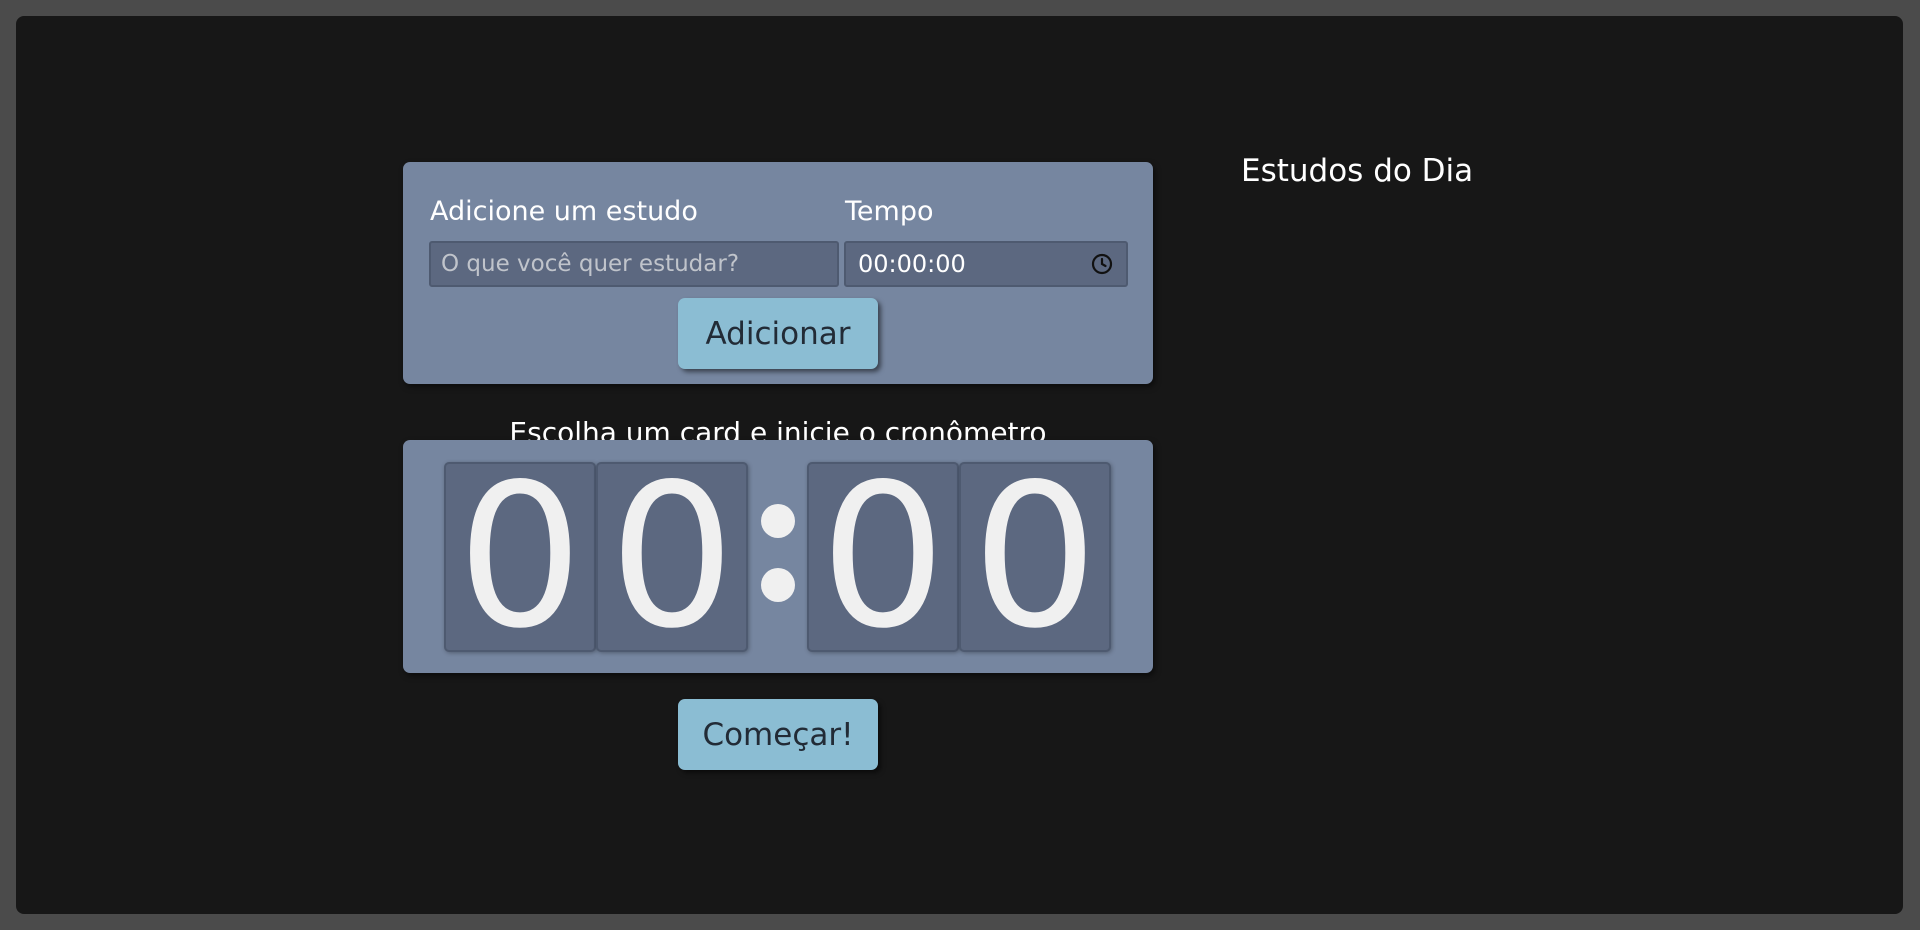  Describe the element at coordinates (564, 211) in the screenshot. I see `task-label: Adicione um estudo` at that location.